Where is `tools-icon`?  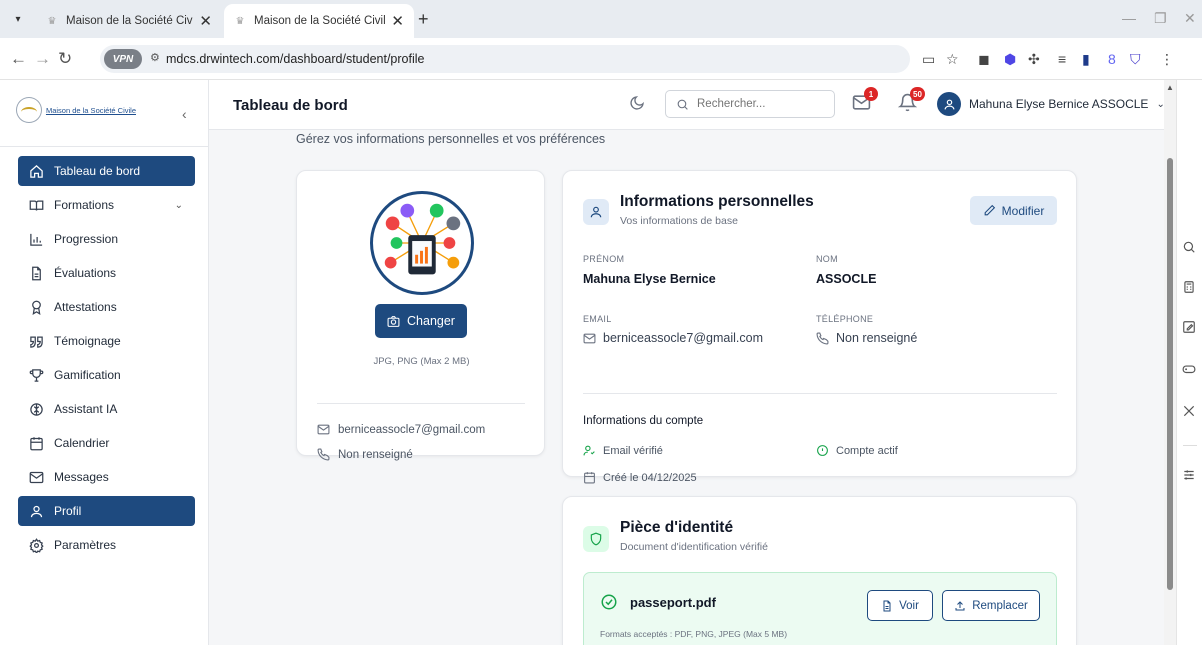
tools-icon is located at coordinates (1189, 411).